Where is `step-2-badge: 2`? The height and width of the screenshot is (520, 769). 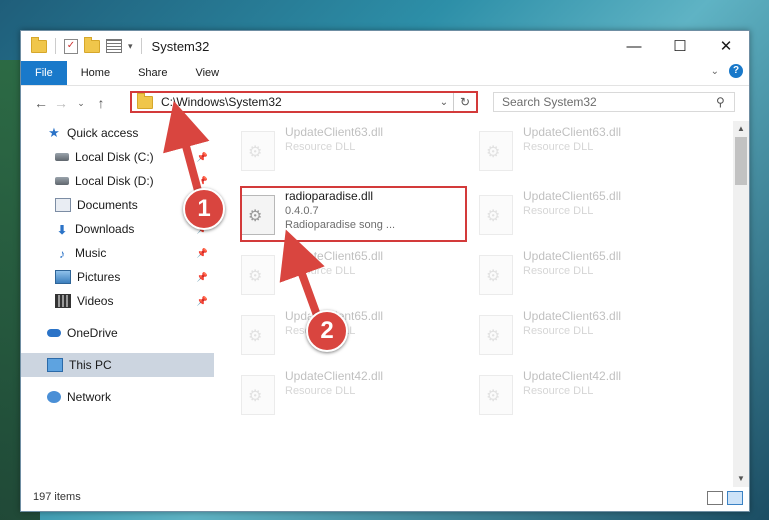
step-2-badge: 2 is located at coordinates (327, 331).